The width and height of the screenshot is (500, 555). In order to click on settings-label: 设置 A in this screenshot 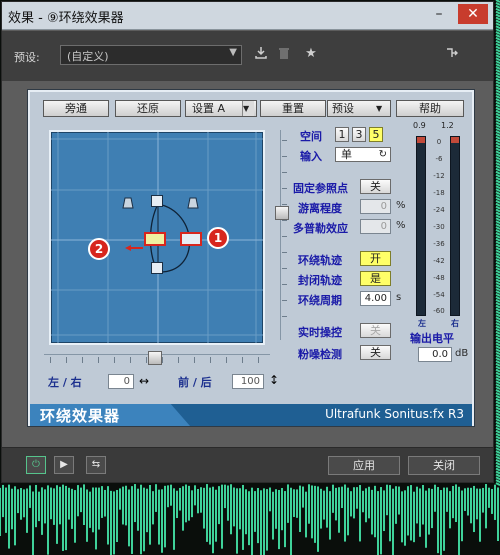, I will do `click(209, 108)`.